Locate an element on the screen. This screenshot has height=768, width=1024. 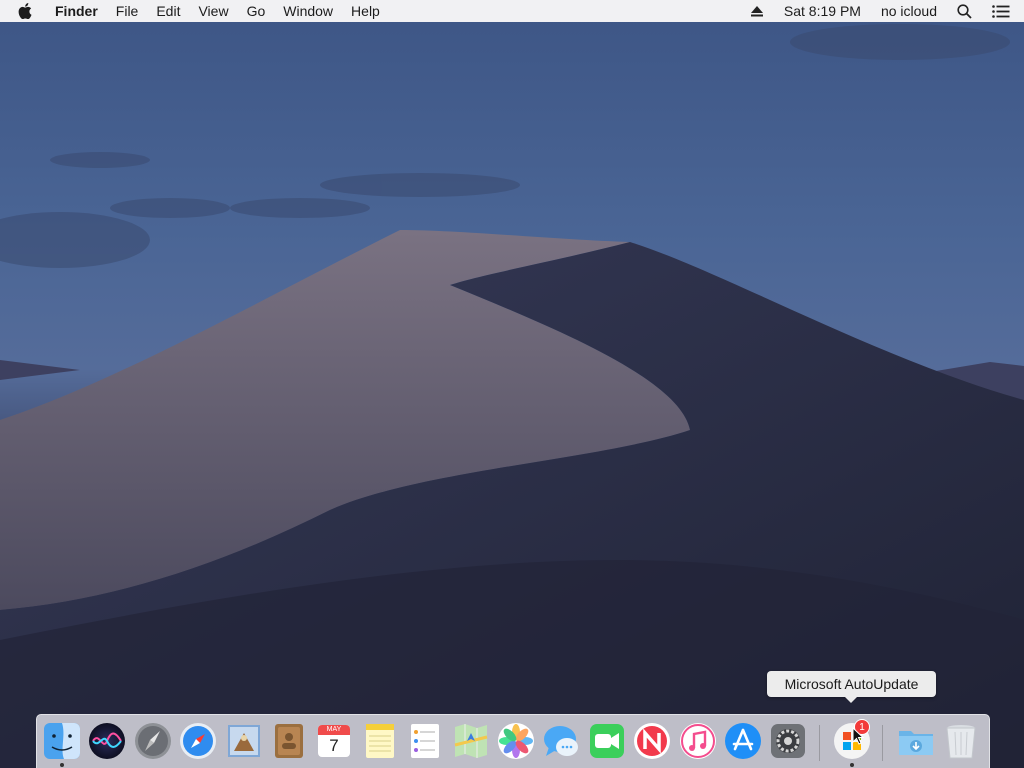
dock-photos-icon is located at coordinates (516, 741).